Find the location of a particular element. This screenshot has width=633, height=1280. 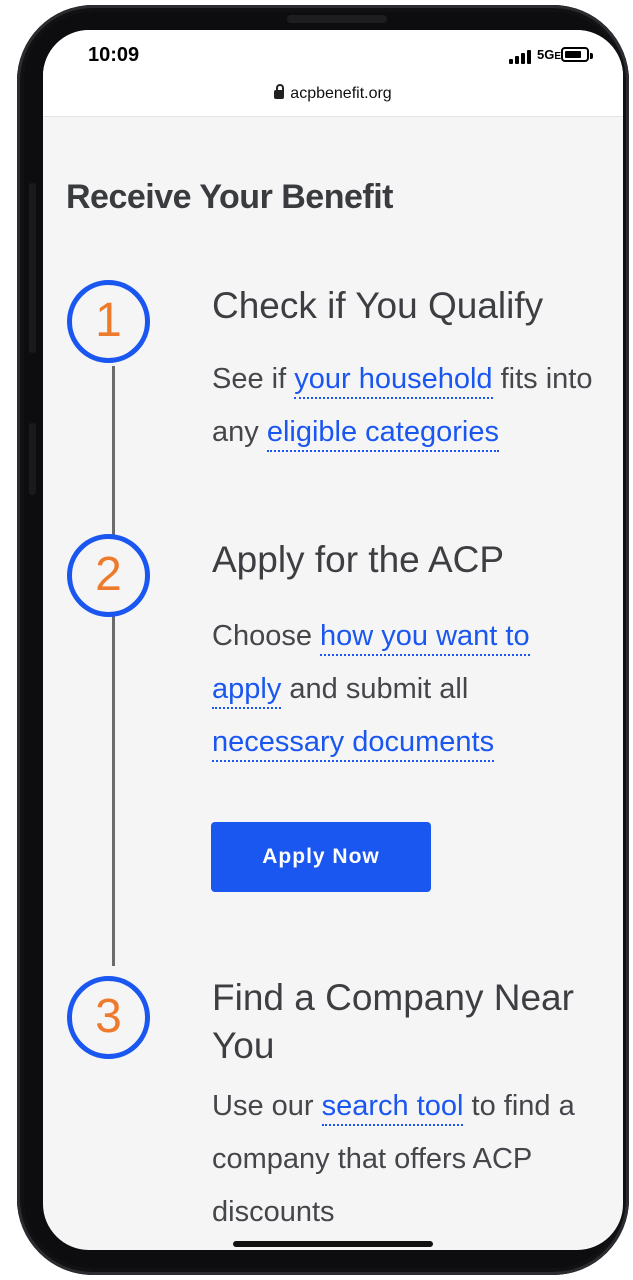

url-display: acpbenefit.org is located at coordinates (333, 93).